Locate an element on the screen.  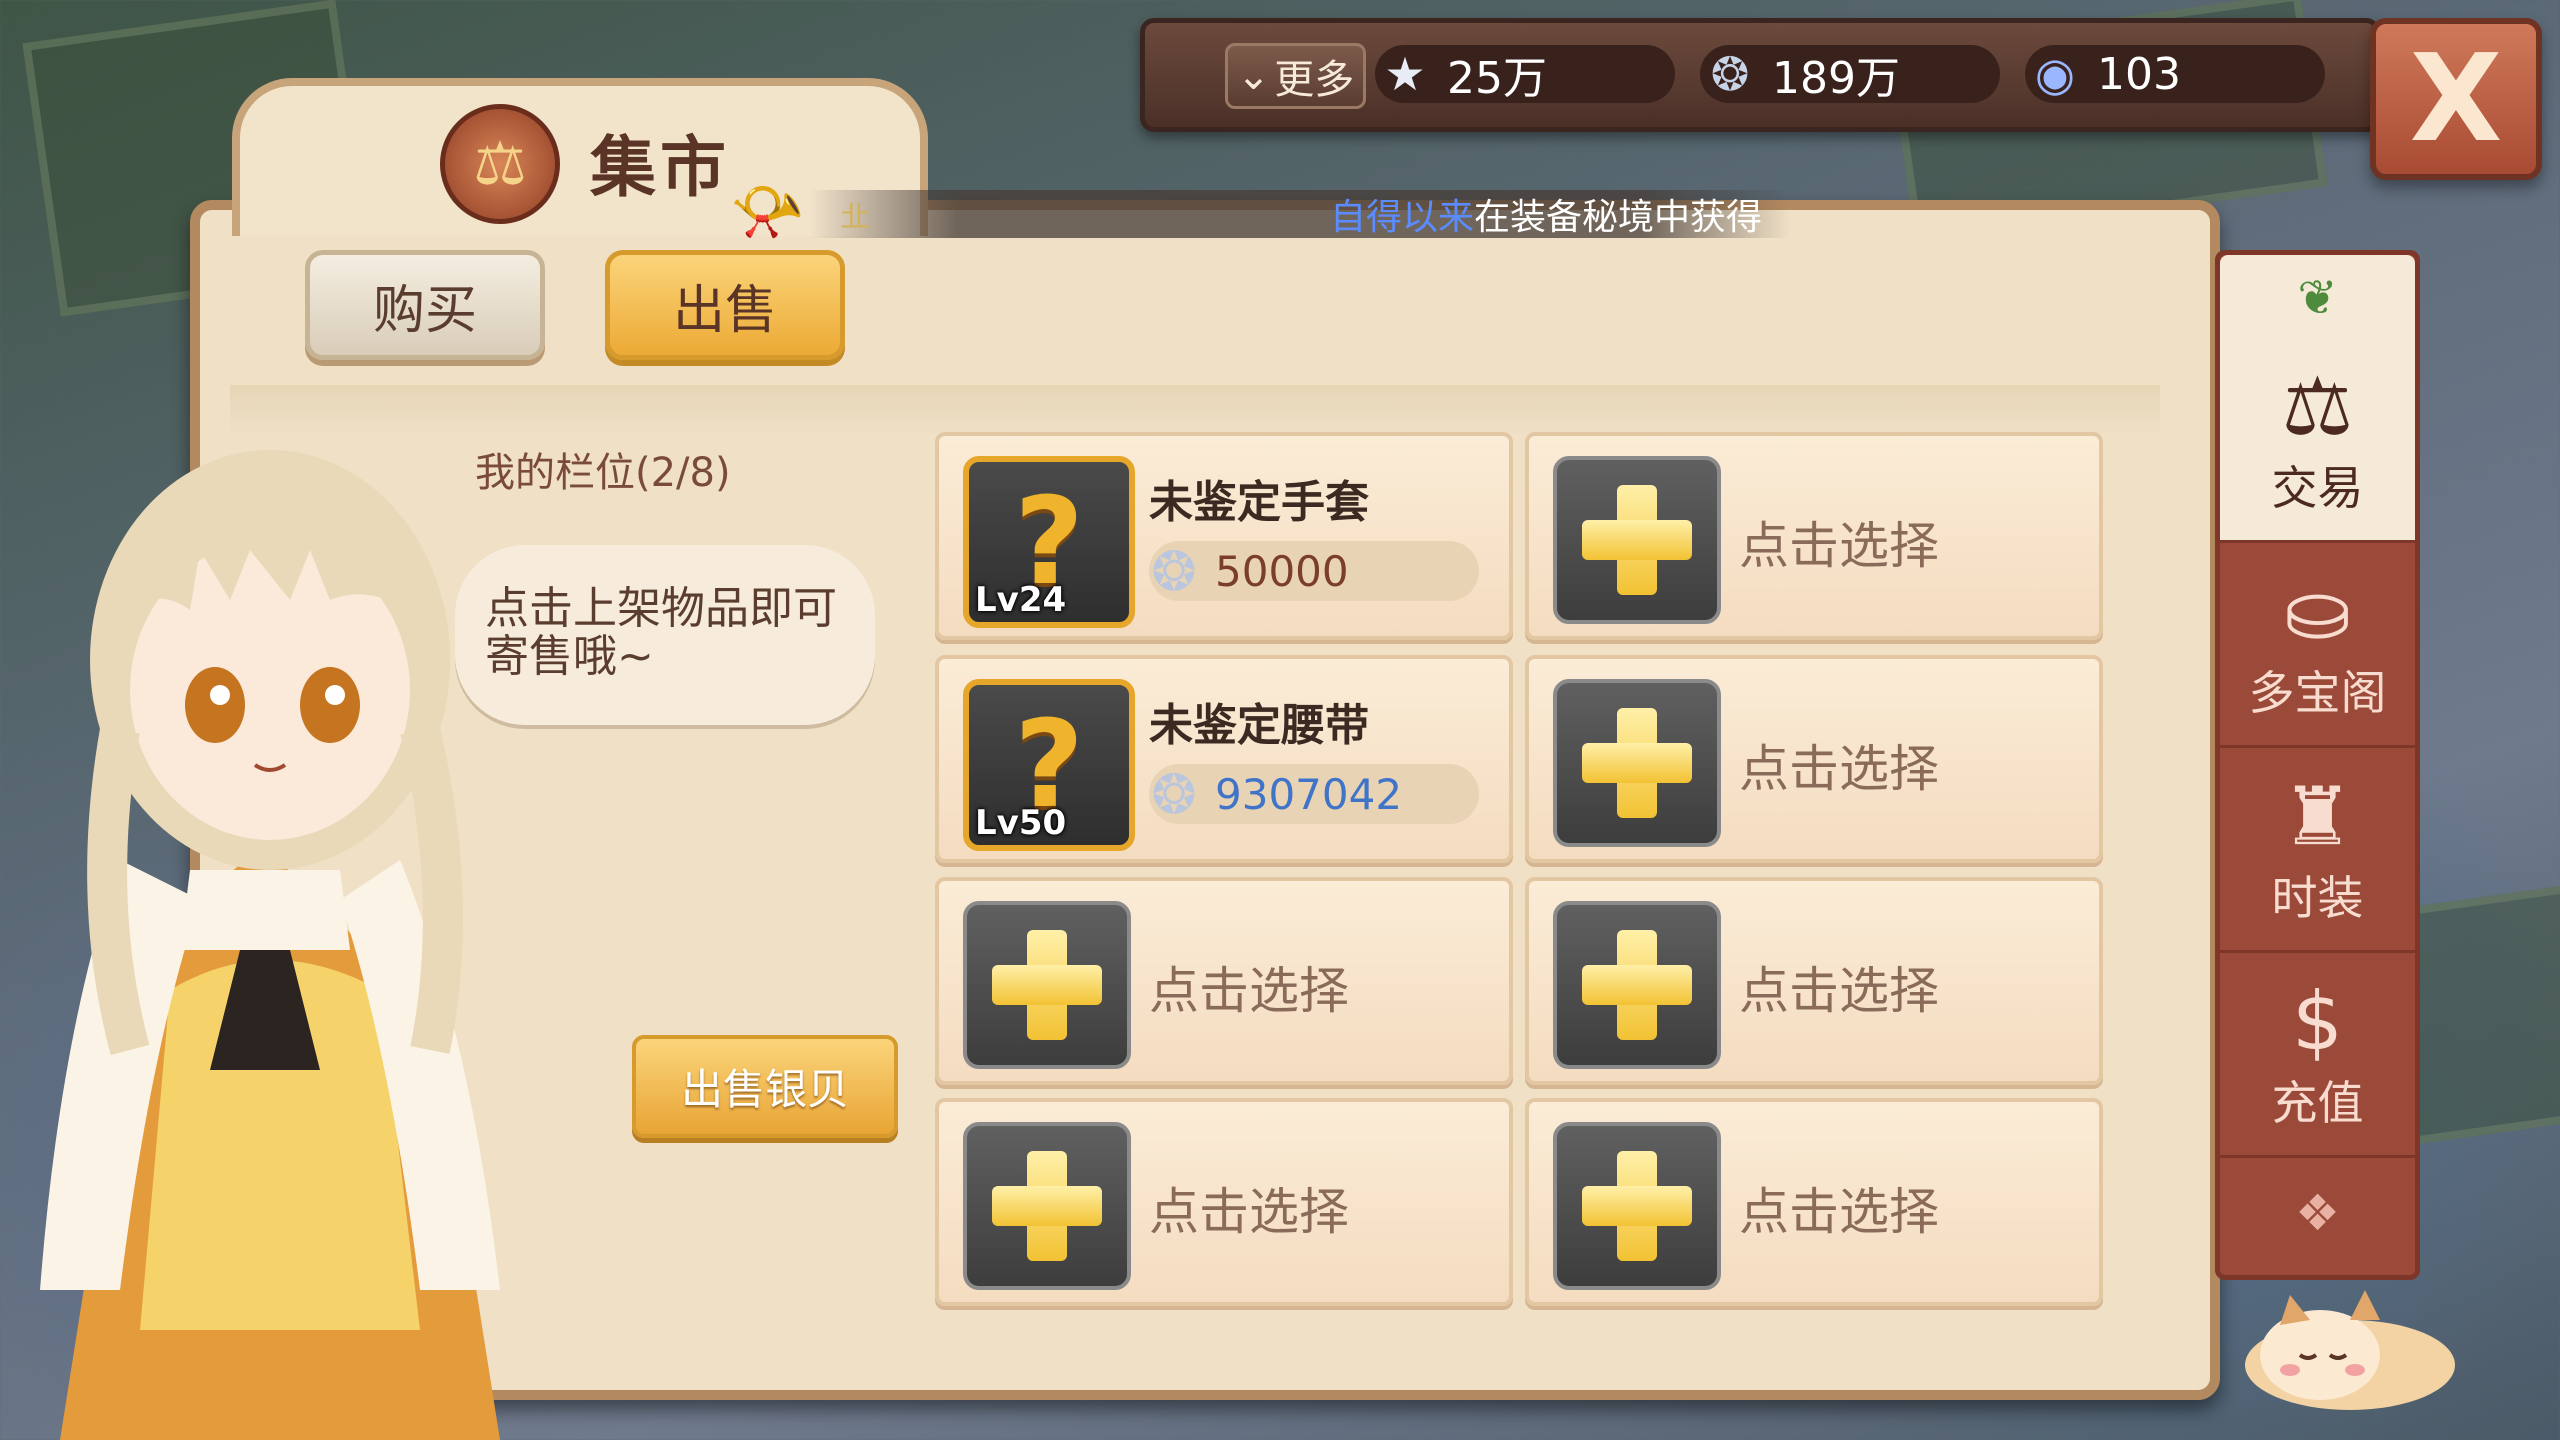
page-title: 集市 is located at coordinates (660, 167).